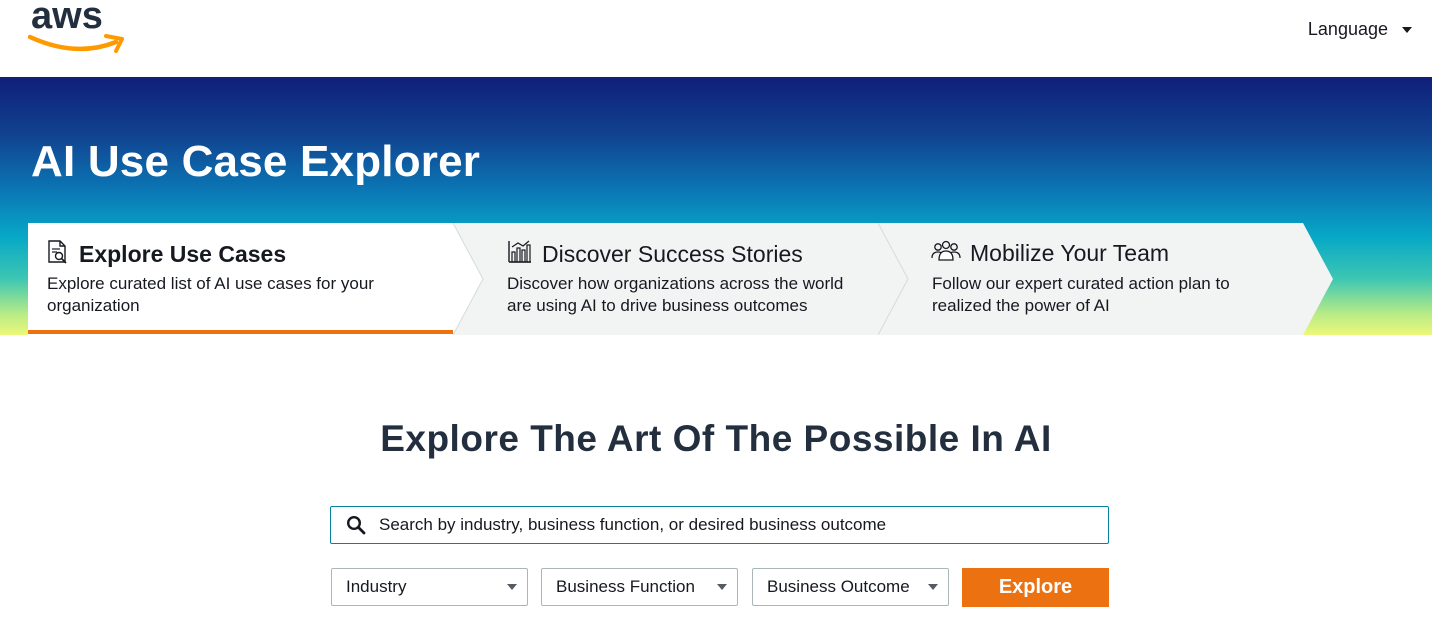  I want to click on step-description-line: are using AI to drive business outcomes, so click(657, 305).